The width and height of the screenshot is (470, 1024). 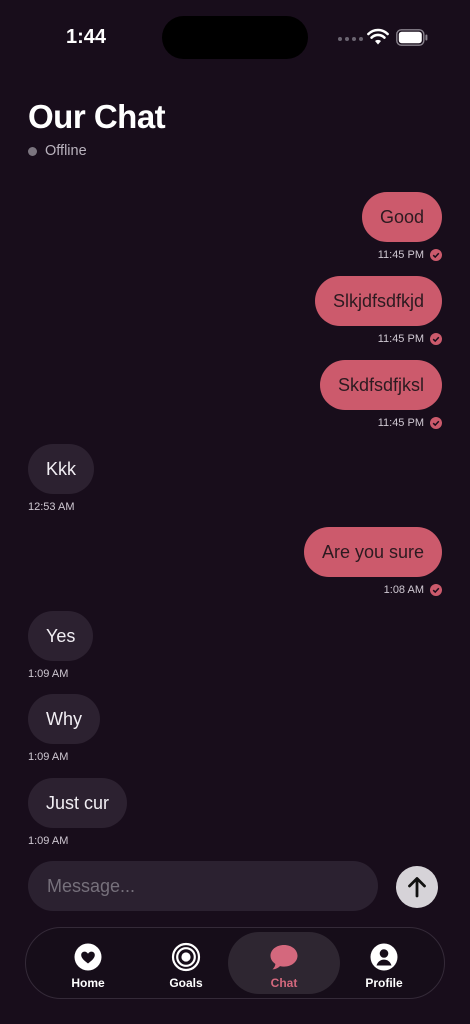 I want to click on status-time: 1:44, so click(x=86, y=37).